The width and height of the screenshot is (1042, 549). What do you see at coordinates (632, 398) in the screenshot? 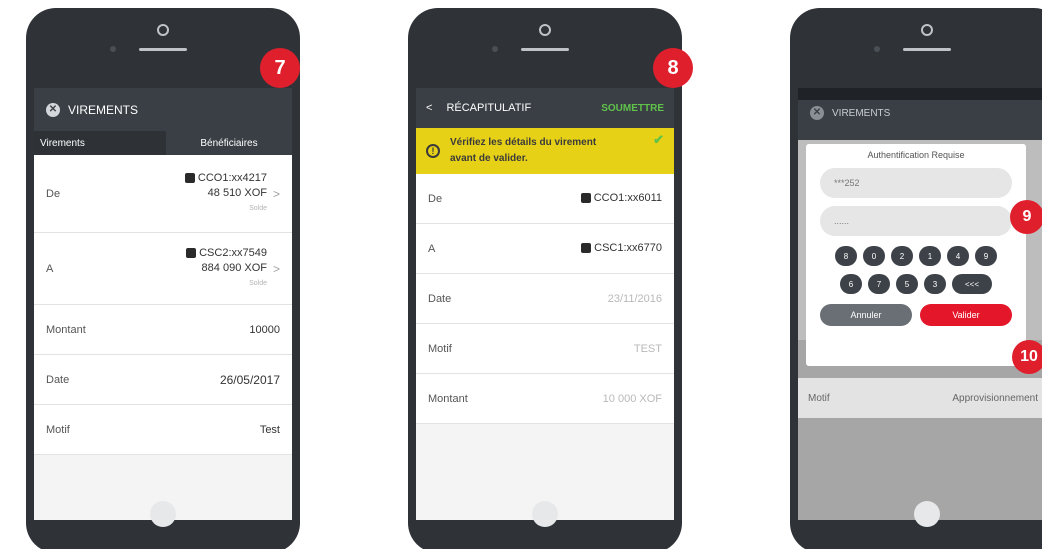
I see `amount-value: 10 000 XOF` at bounding box center [632, 398].